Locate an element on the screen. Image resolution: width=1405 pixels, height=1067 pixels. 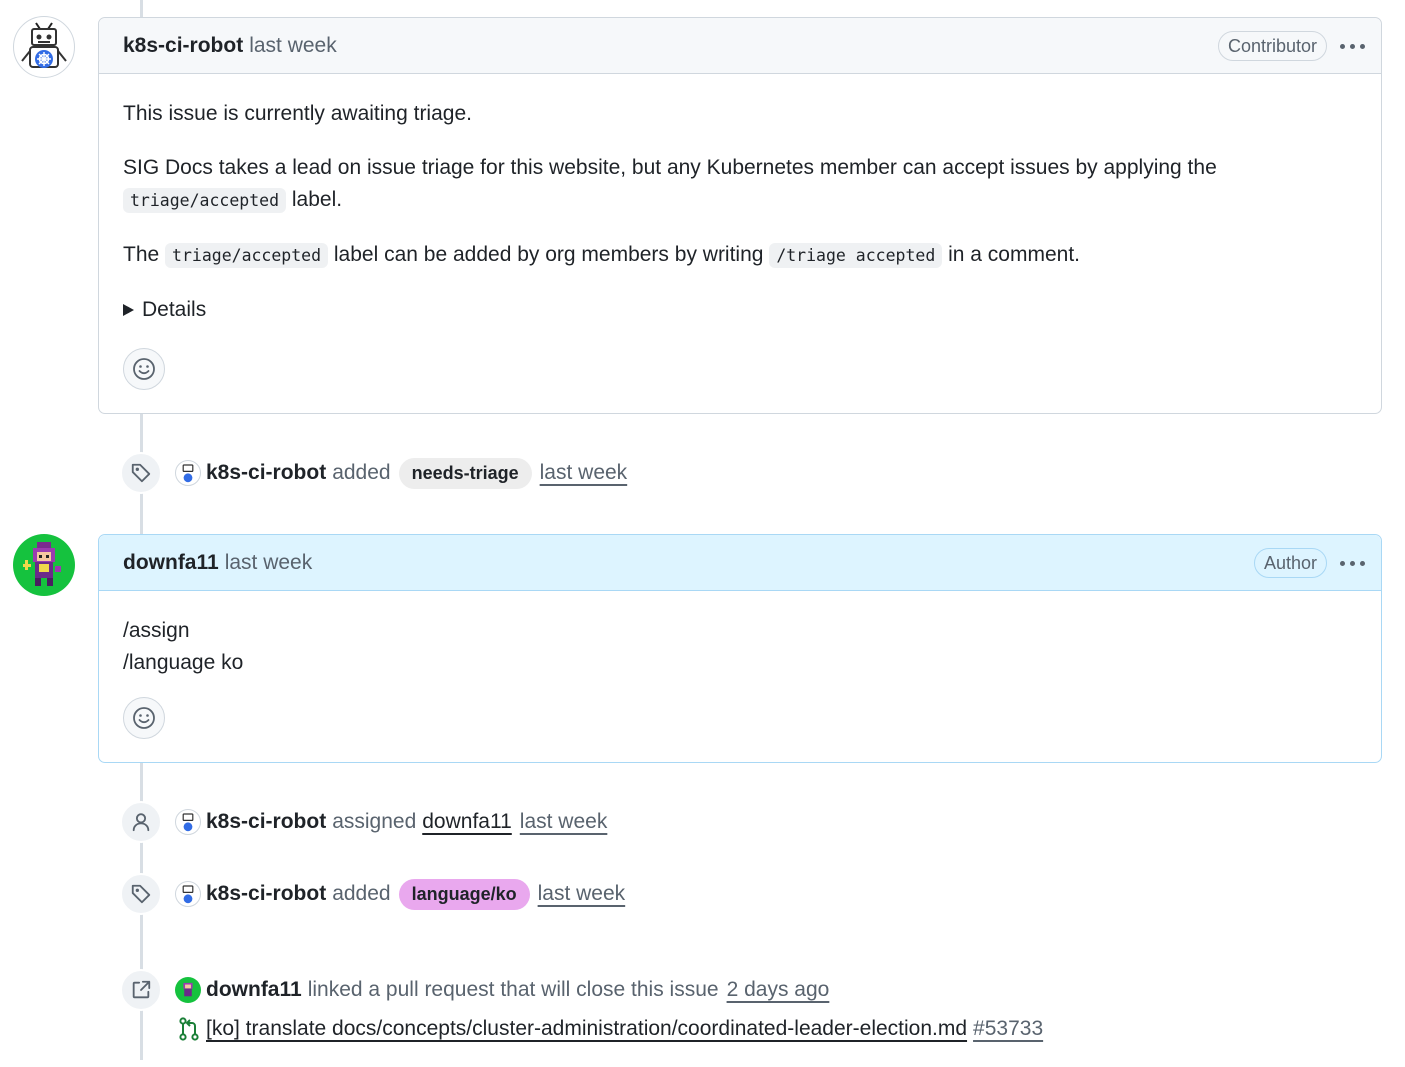
paragraph-text: in a comment. is located at coordinates (1014, 254).